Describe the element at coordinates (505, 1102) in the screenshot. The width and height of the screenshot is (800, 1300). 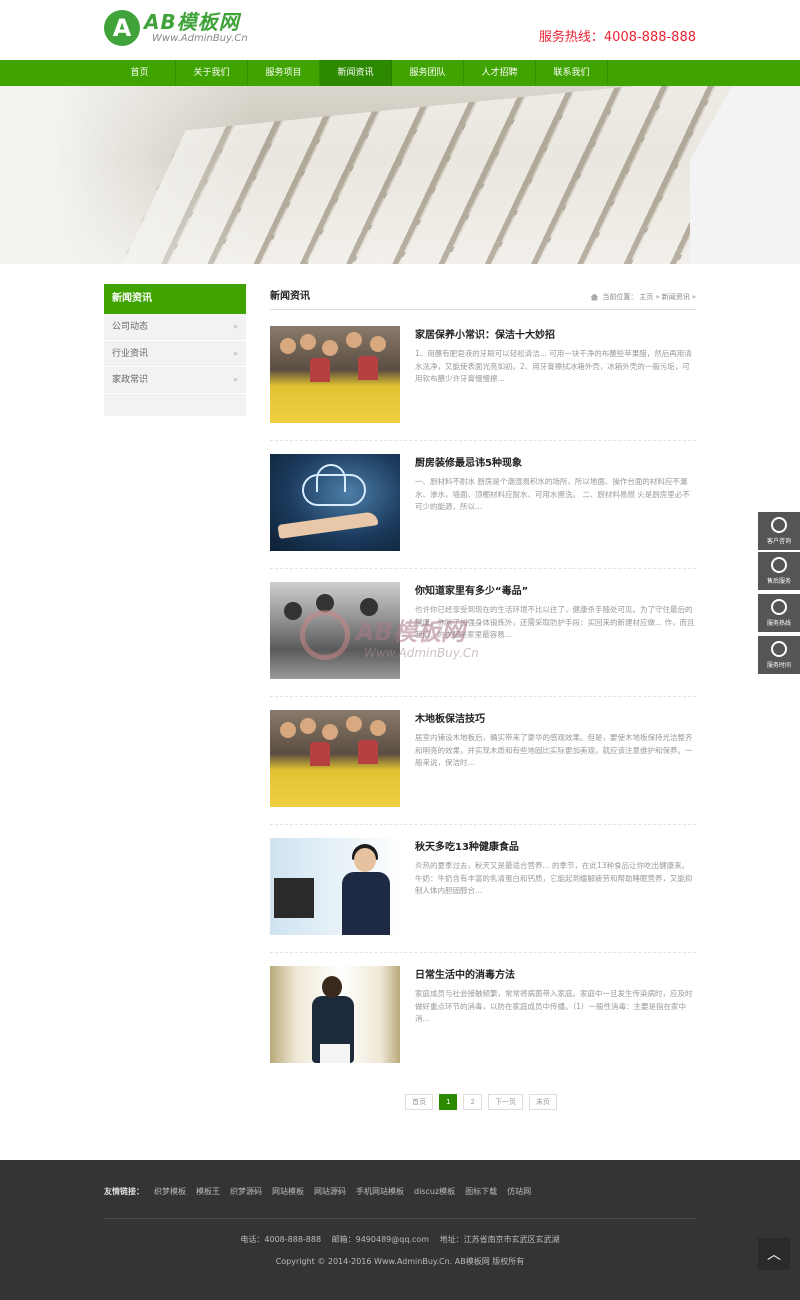
I see `page-next: 下一页` at that location.